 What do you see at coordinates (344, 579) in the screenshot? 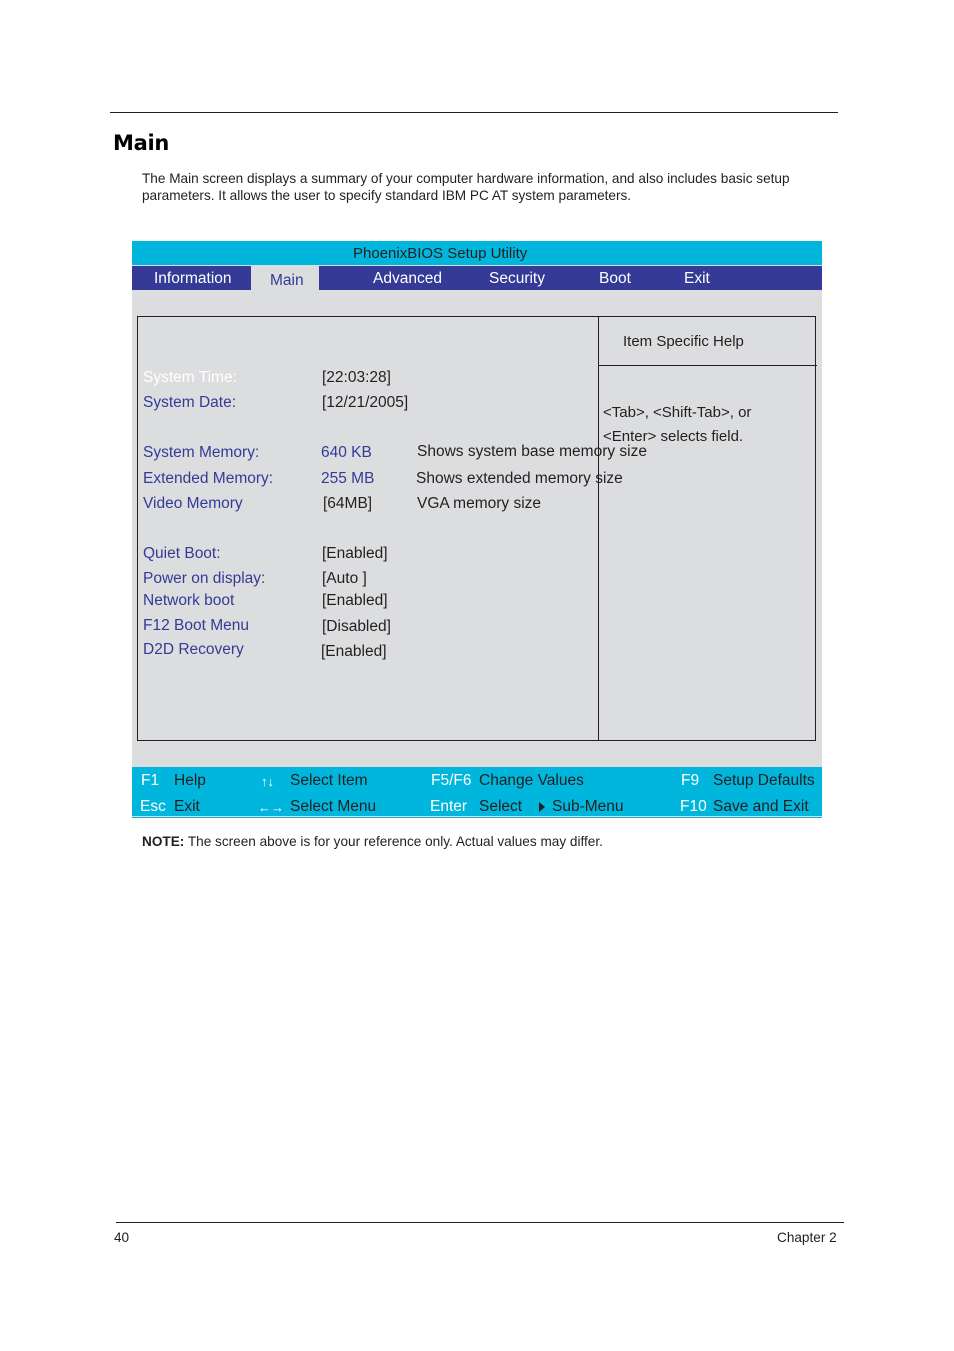
I see `setting-value-power-on-display: [Auto ]` at bounding box center [344, 579].